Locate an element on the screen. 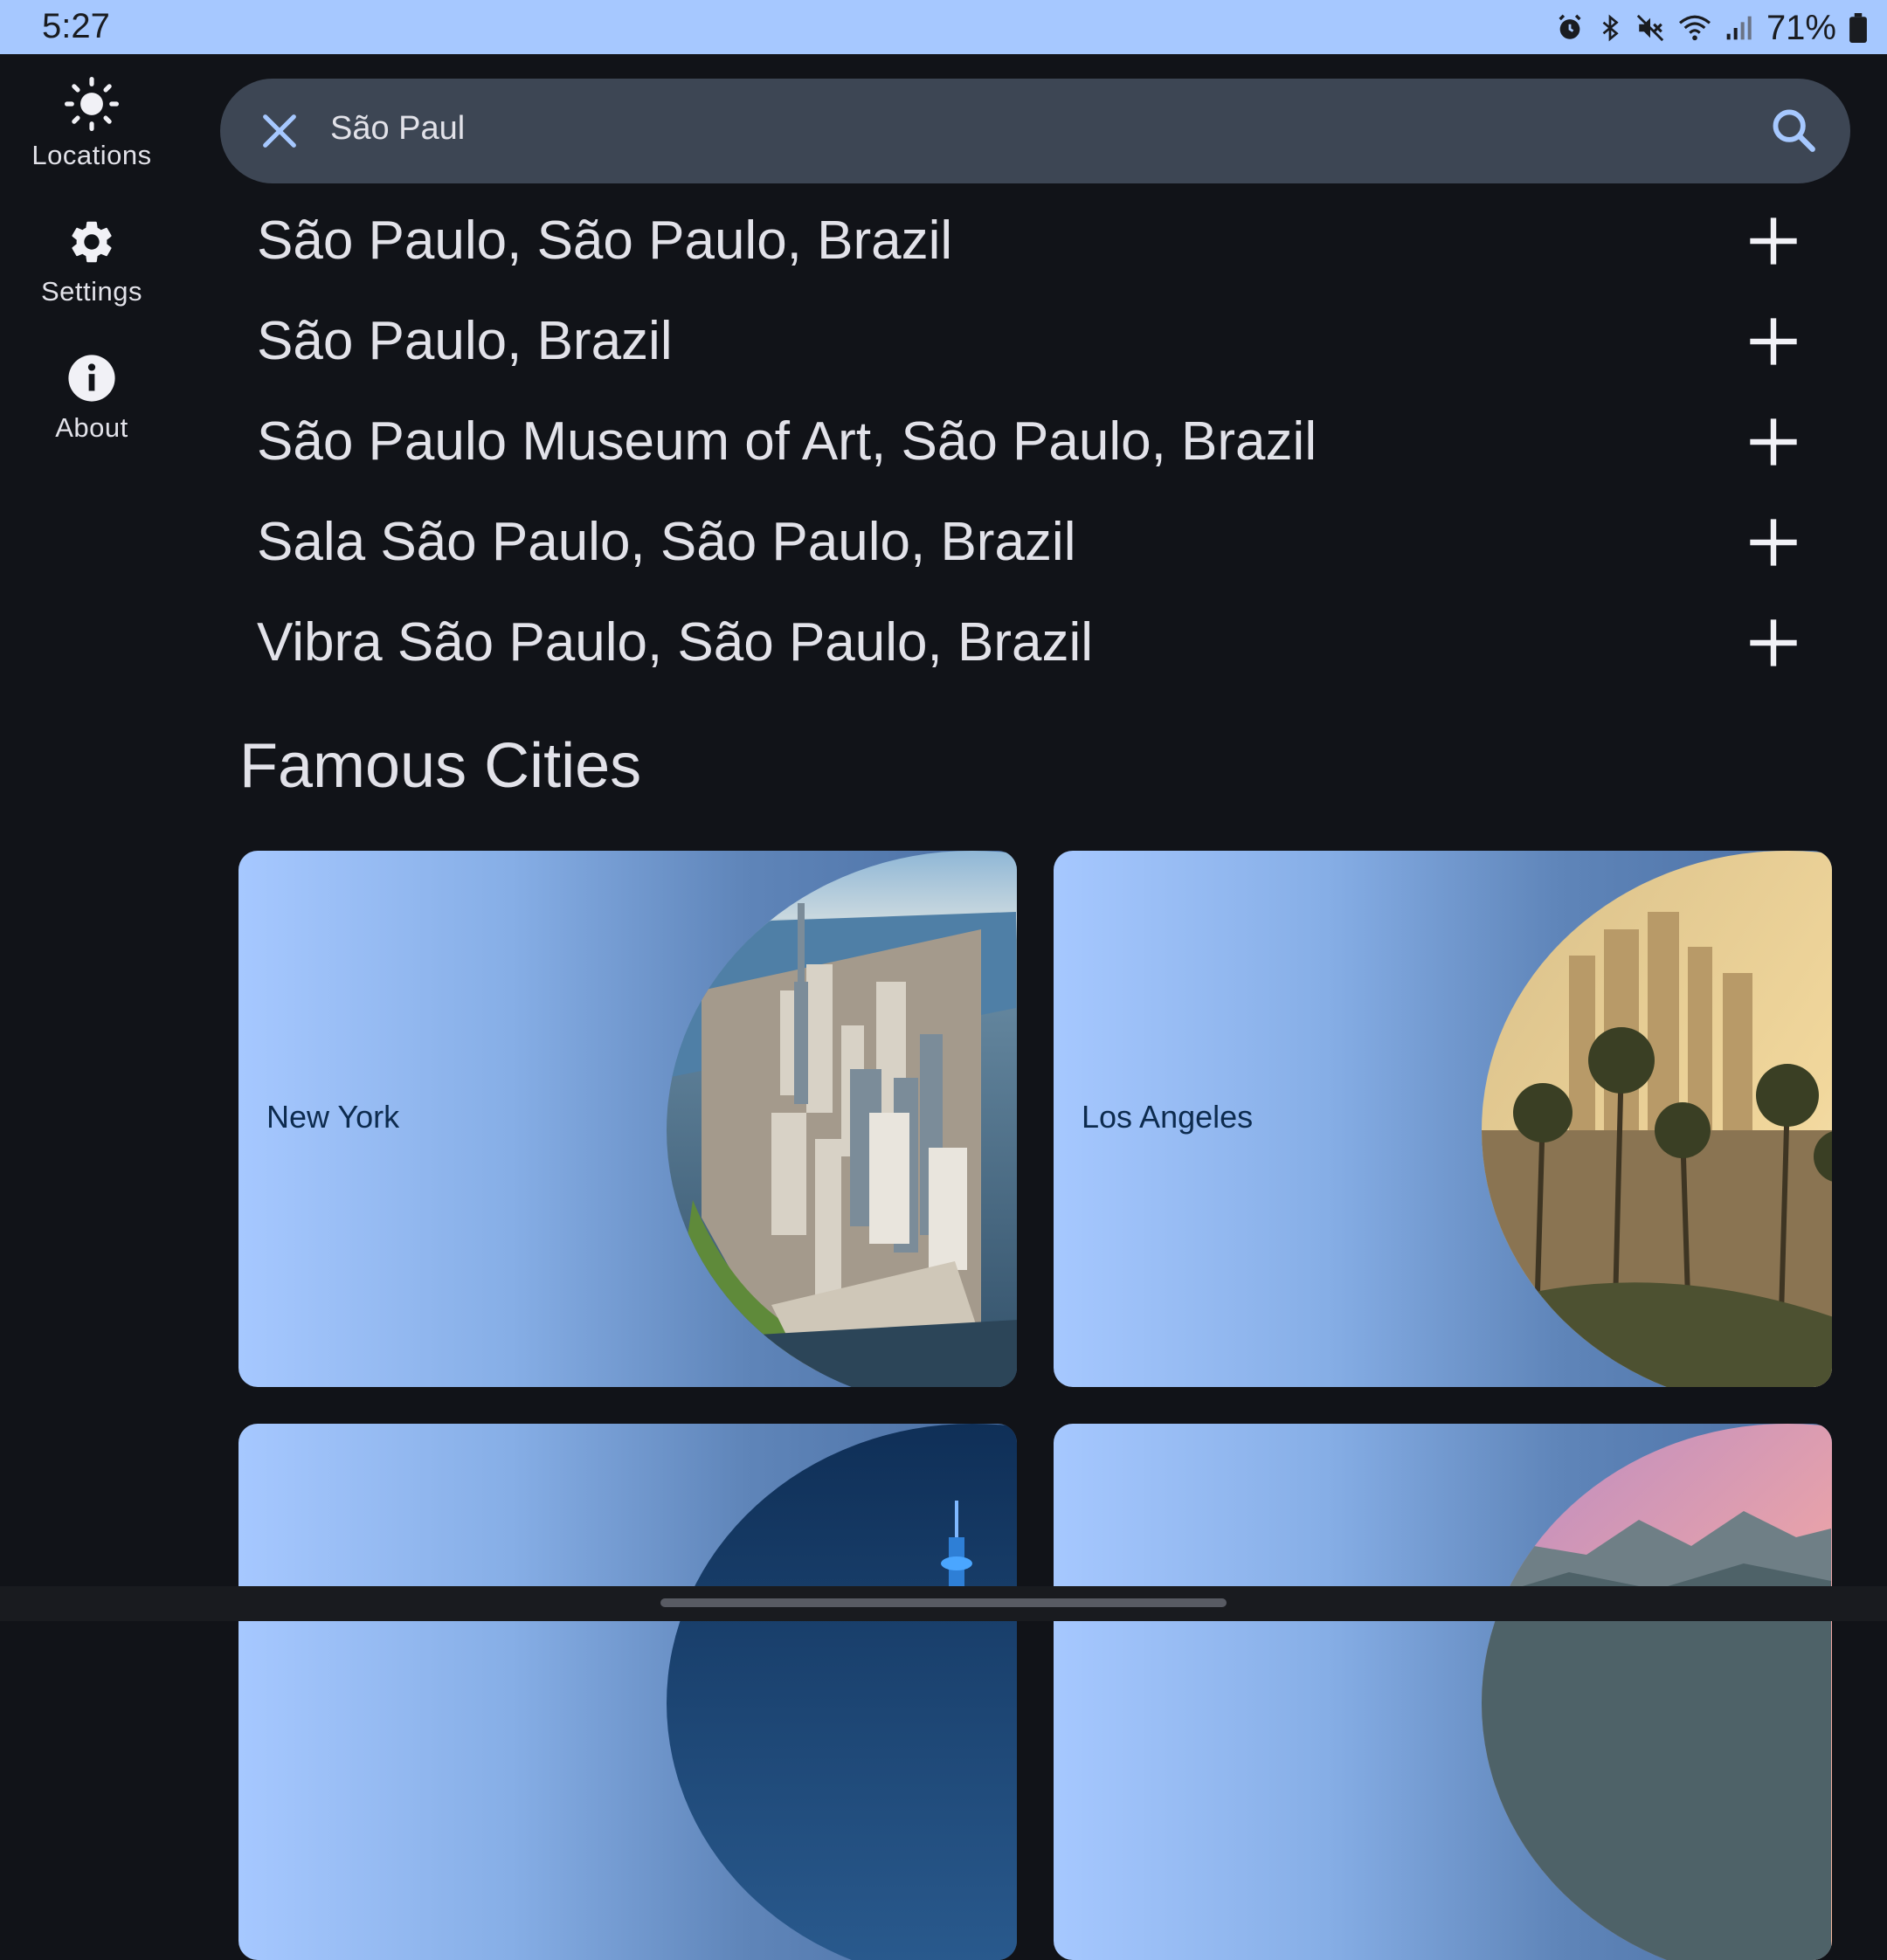 This screenshot has height=1960, width=1887. status-icons: 71% is located at coordinates (1711, 28).